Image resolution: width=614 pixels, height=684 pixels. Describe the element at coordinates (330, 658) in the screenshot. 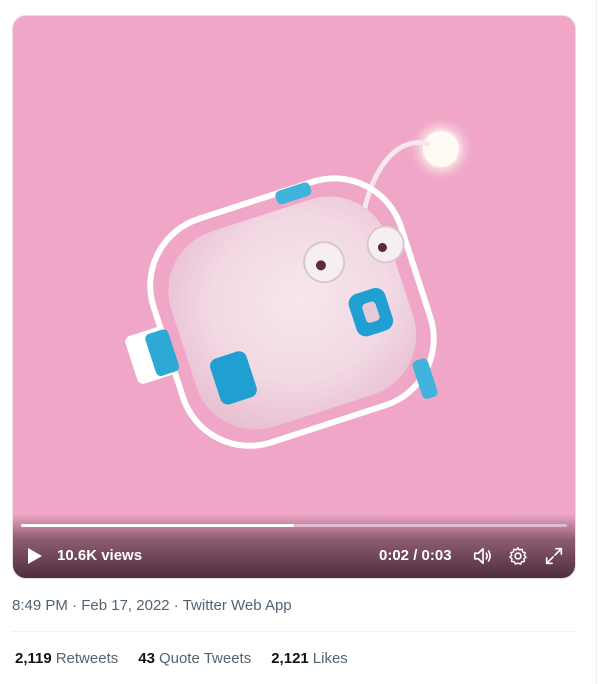

I see `likes-label: Likes` at that location.